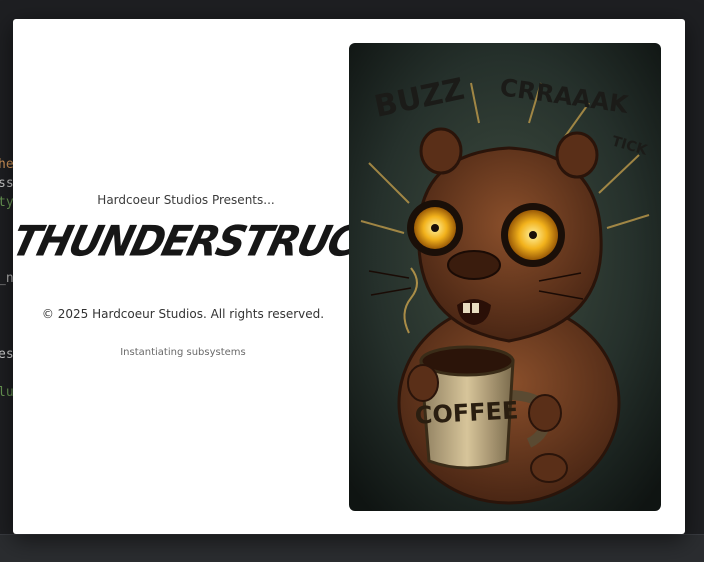  Describe the element at coordinates (7, 202) in the screenshot. I see `code-fragment: ty` at that location.